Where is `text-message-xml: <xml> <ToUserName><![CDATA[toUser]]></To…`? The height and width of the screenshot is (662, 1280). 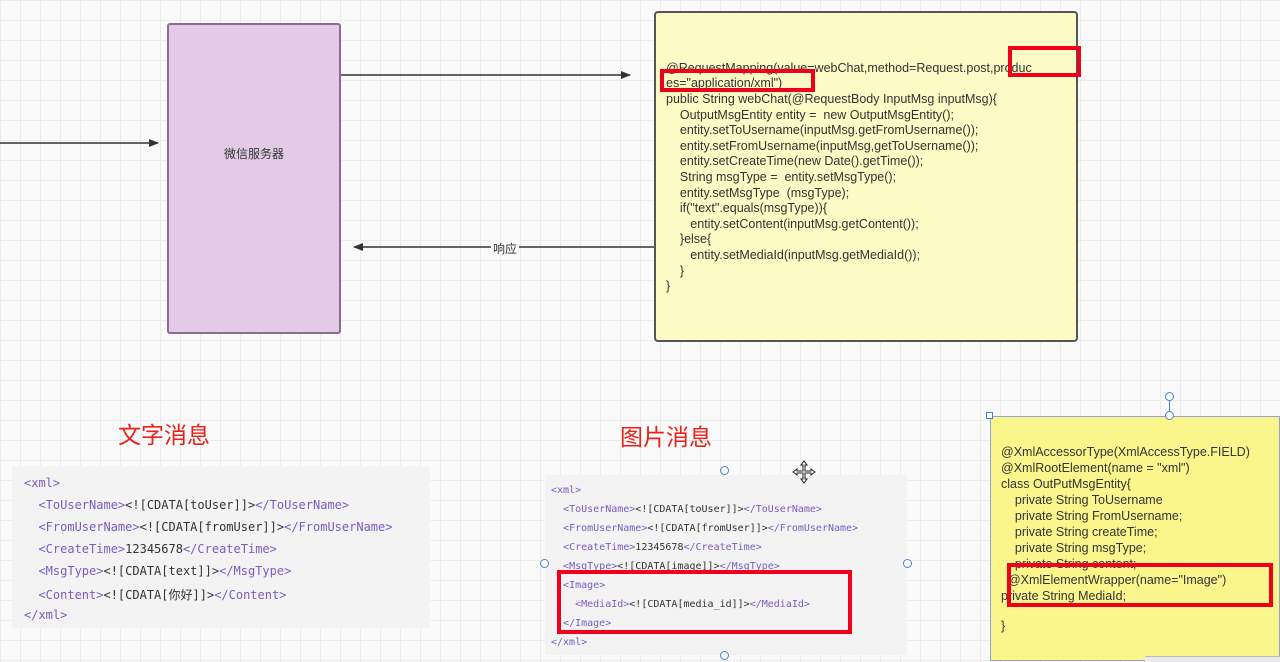 text-message-xml: <xml> <ToUserName><![CDATA[toUser]]></To… is located at coordinates (221, 547).